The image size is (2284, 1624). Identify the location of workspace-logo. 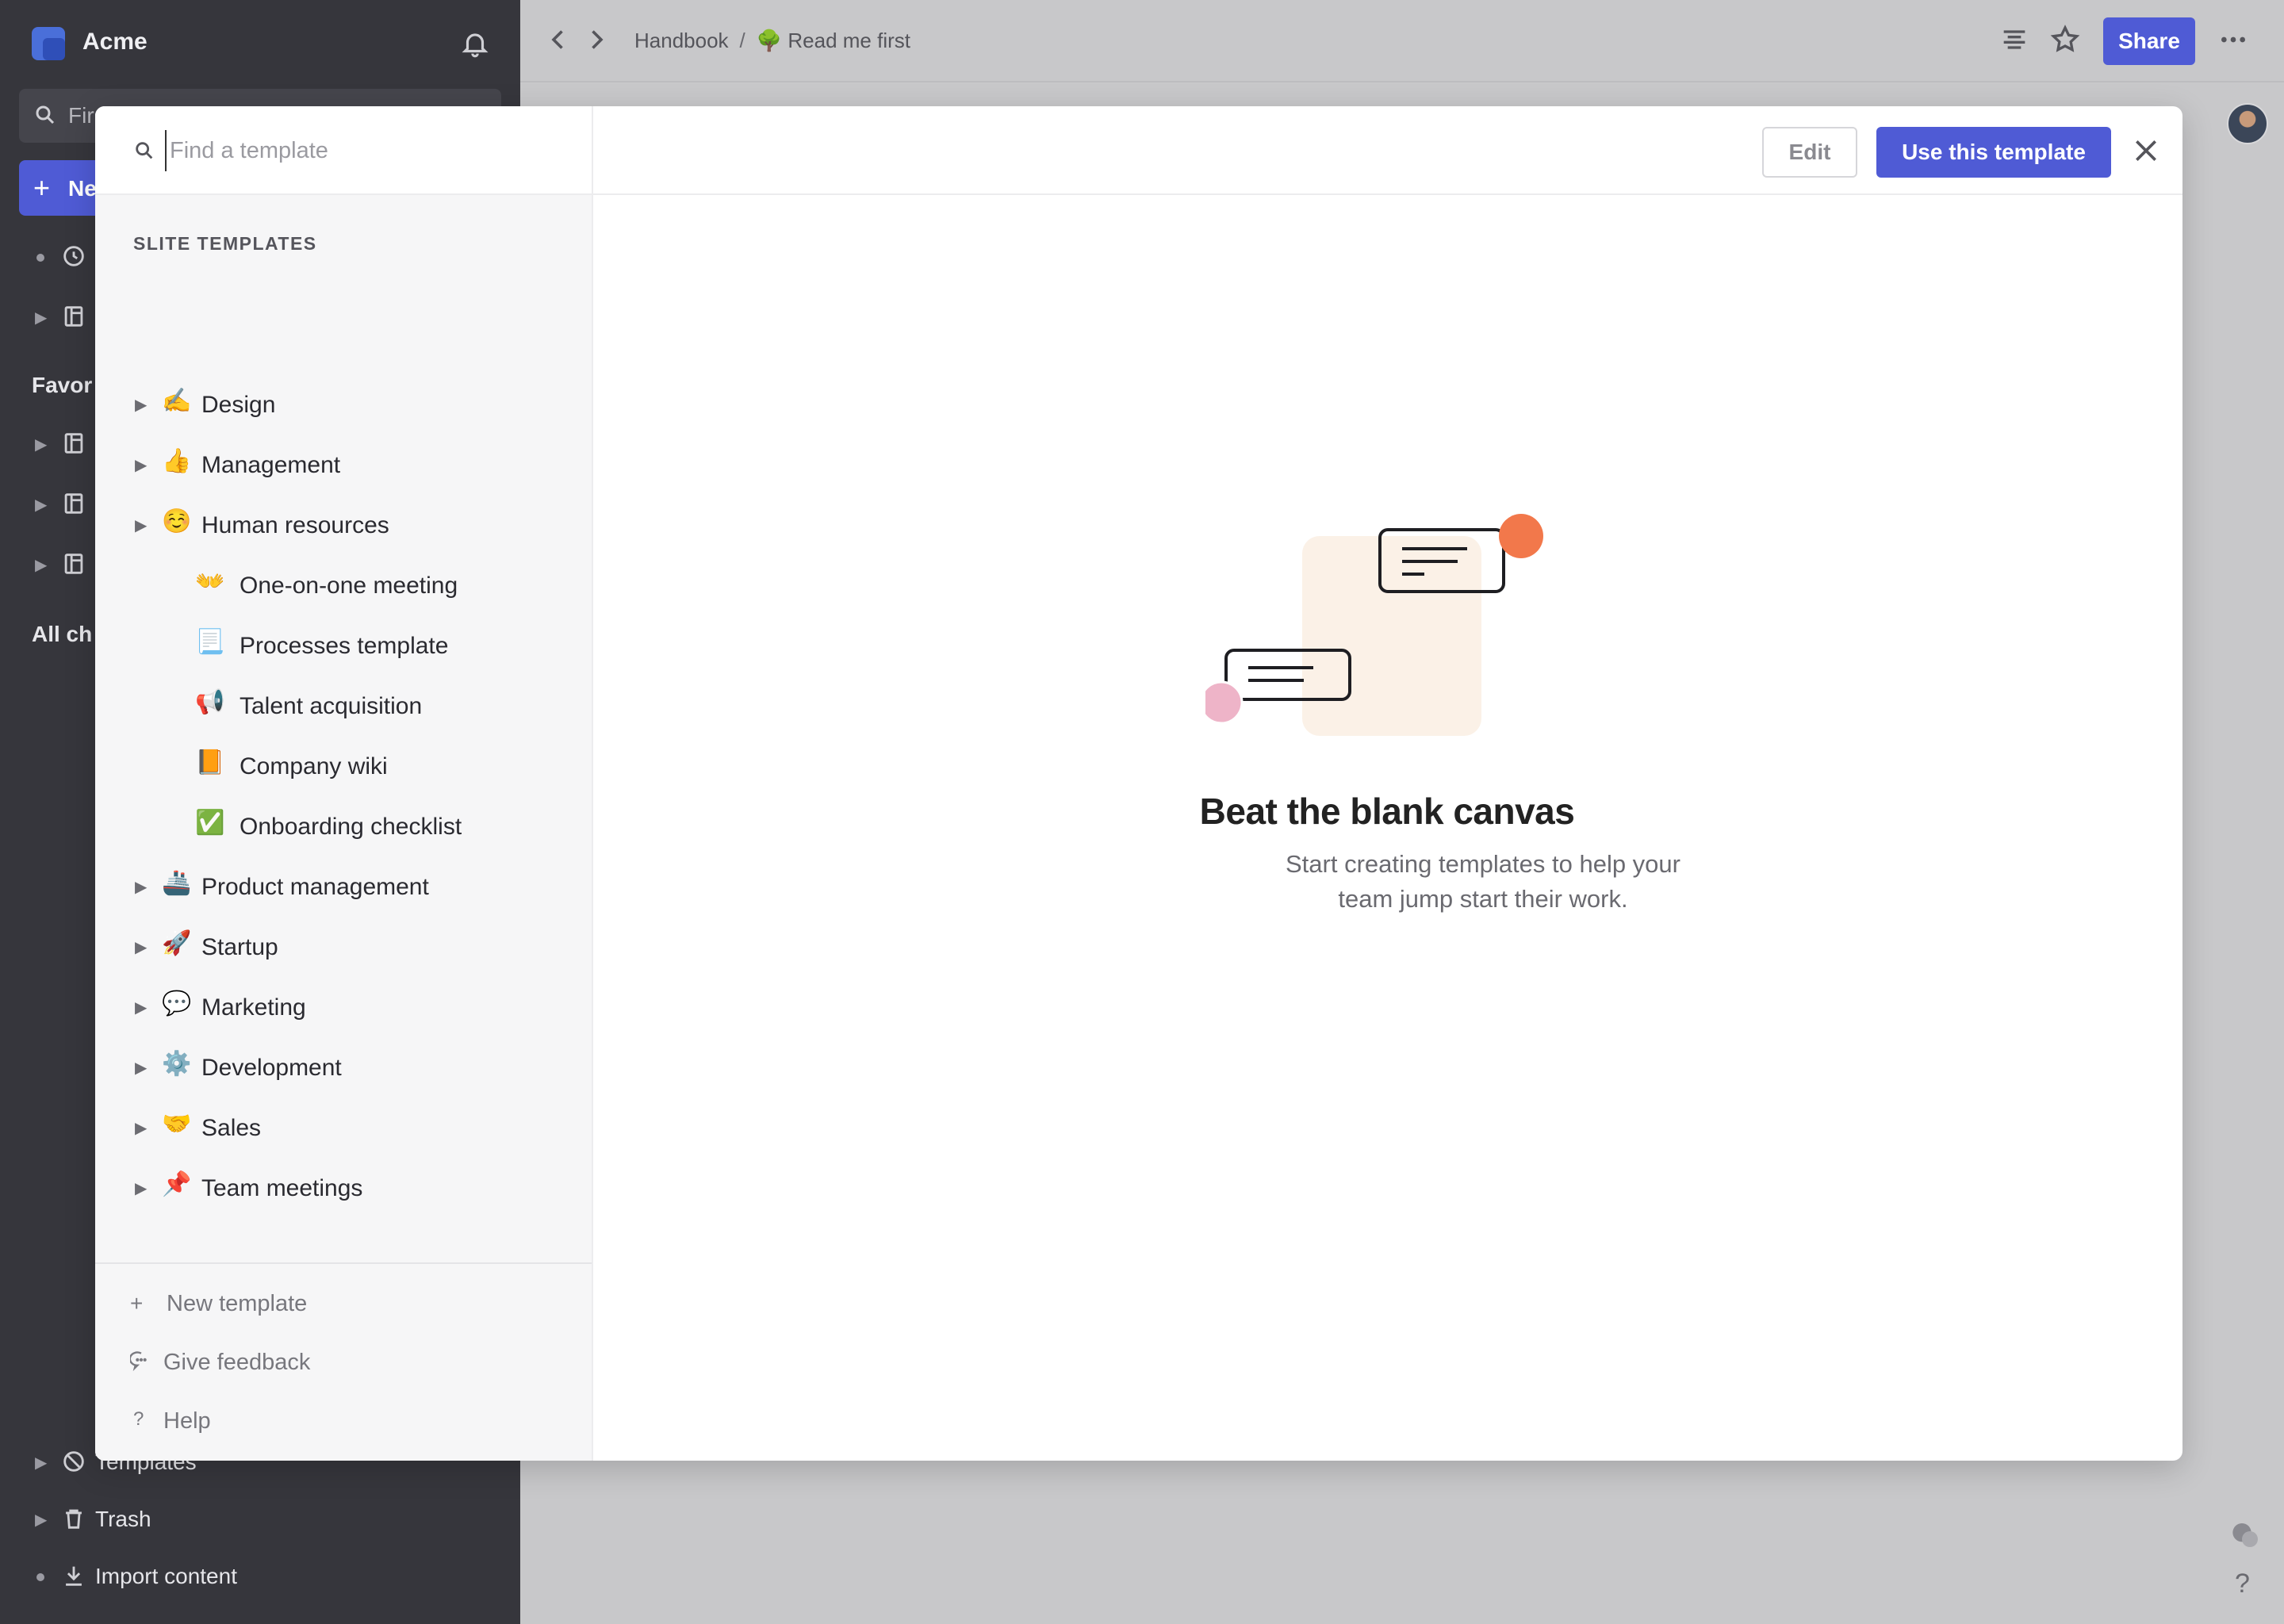
(48, 43).